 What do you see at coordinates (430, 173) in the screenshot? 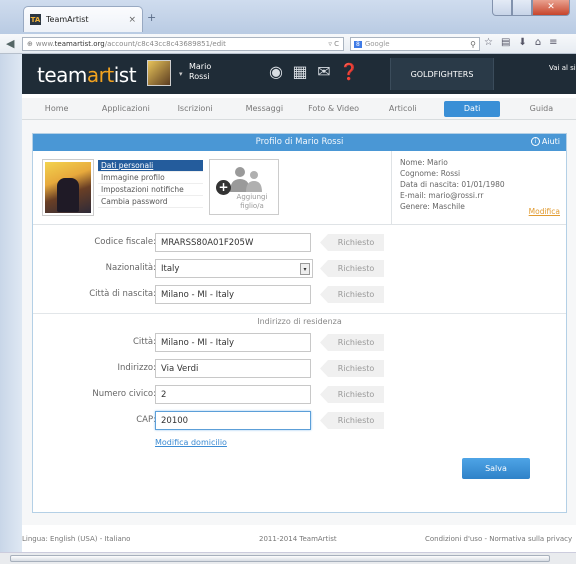
I see `info-surname: Cognome: Rossi` at bounding box center [430, 173].